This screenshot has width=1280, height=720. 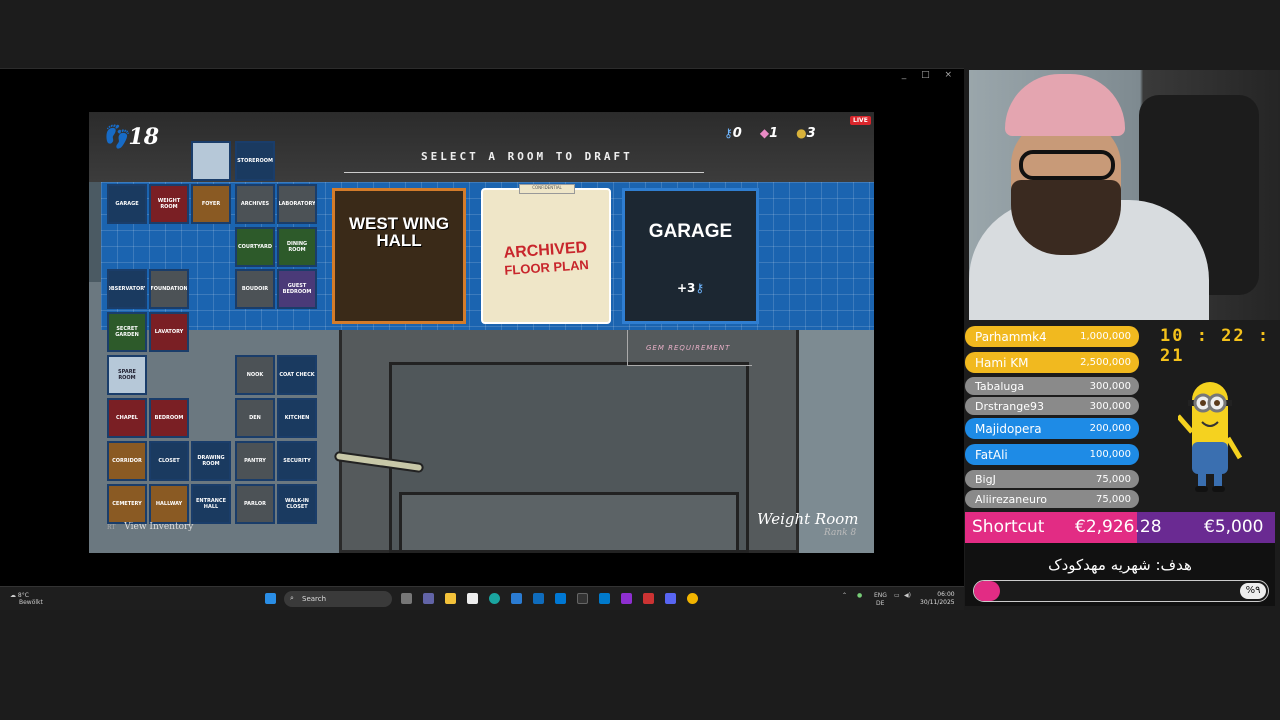 What do you see at coordinates (569, 522) in the screenshot?
I see `door-panel-lower` at bounding box center [569, 522].